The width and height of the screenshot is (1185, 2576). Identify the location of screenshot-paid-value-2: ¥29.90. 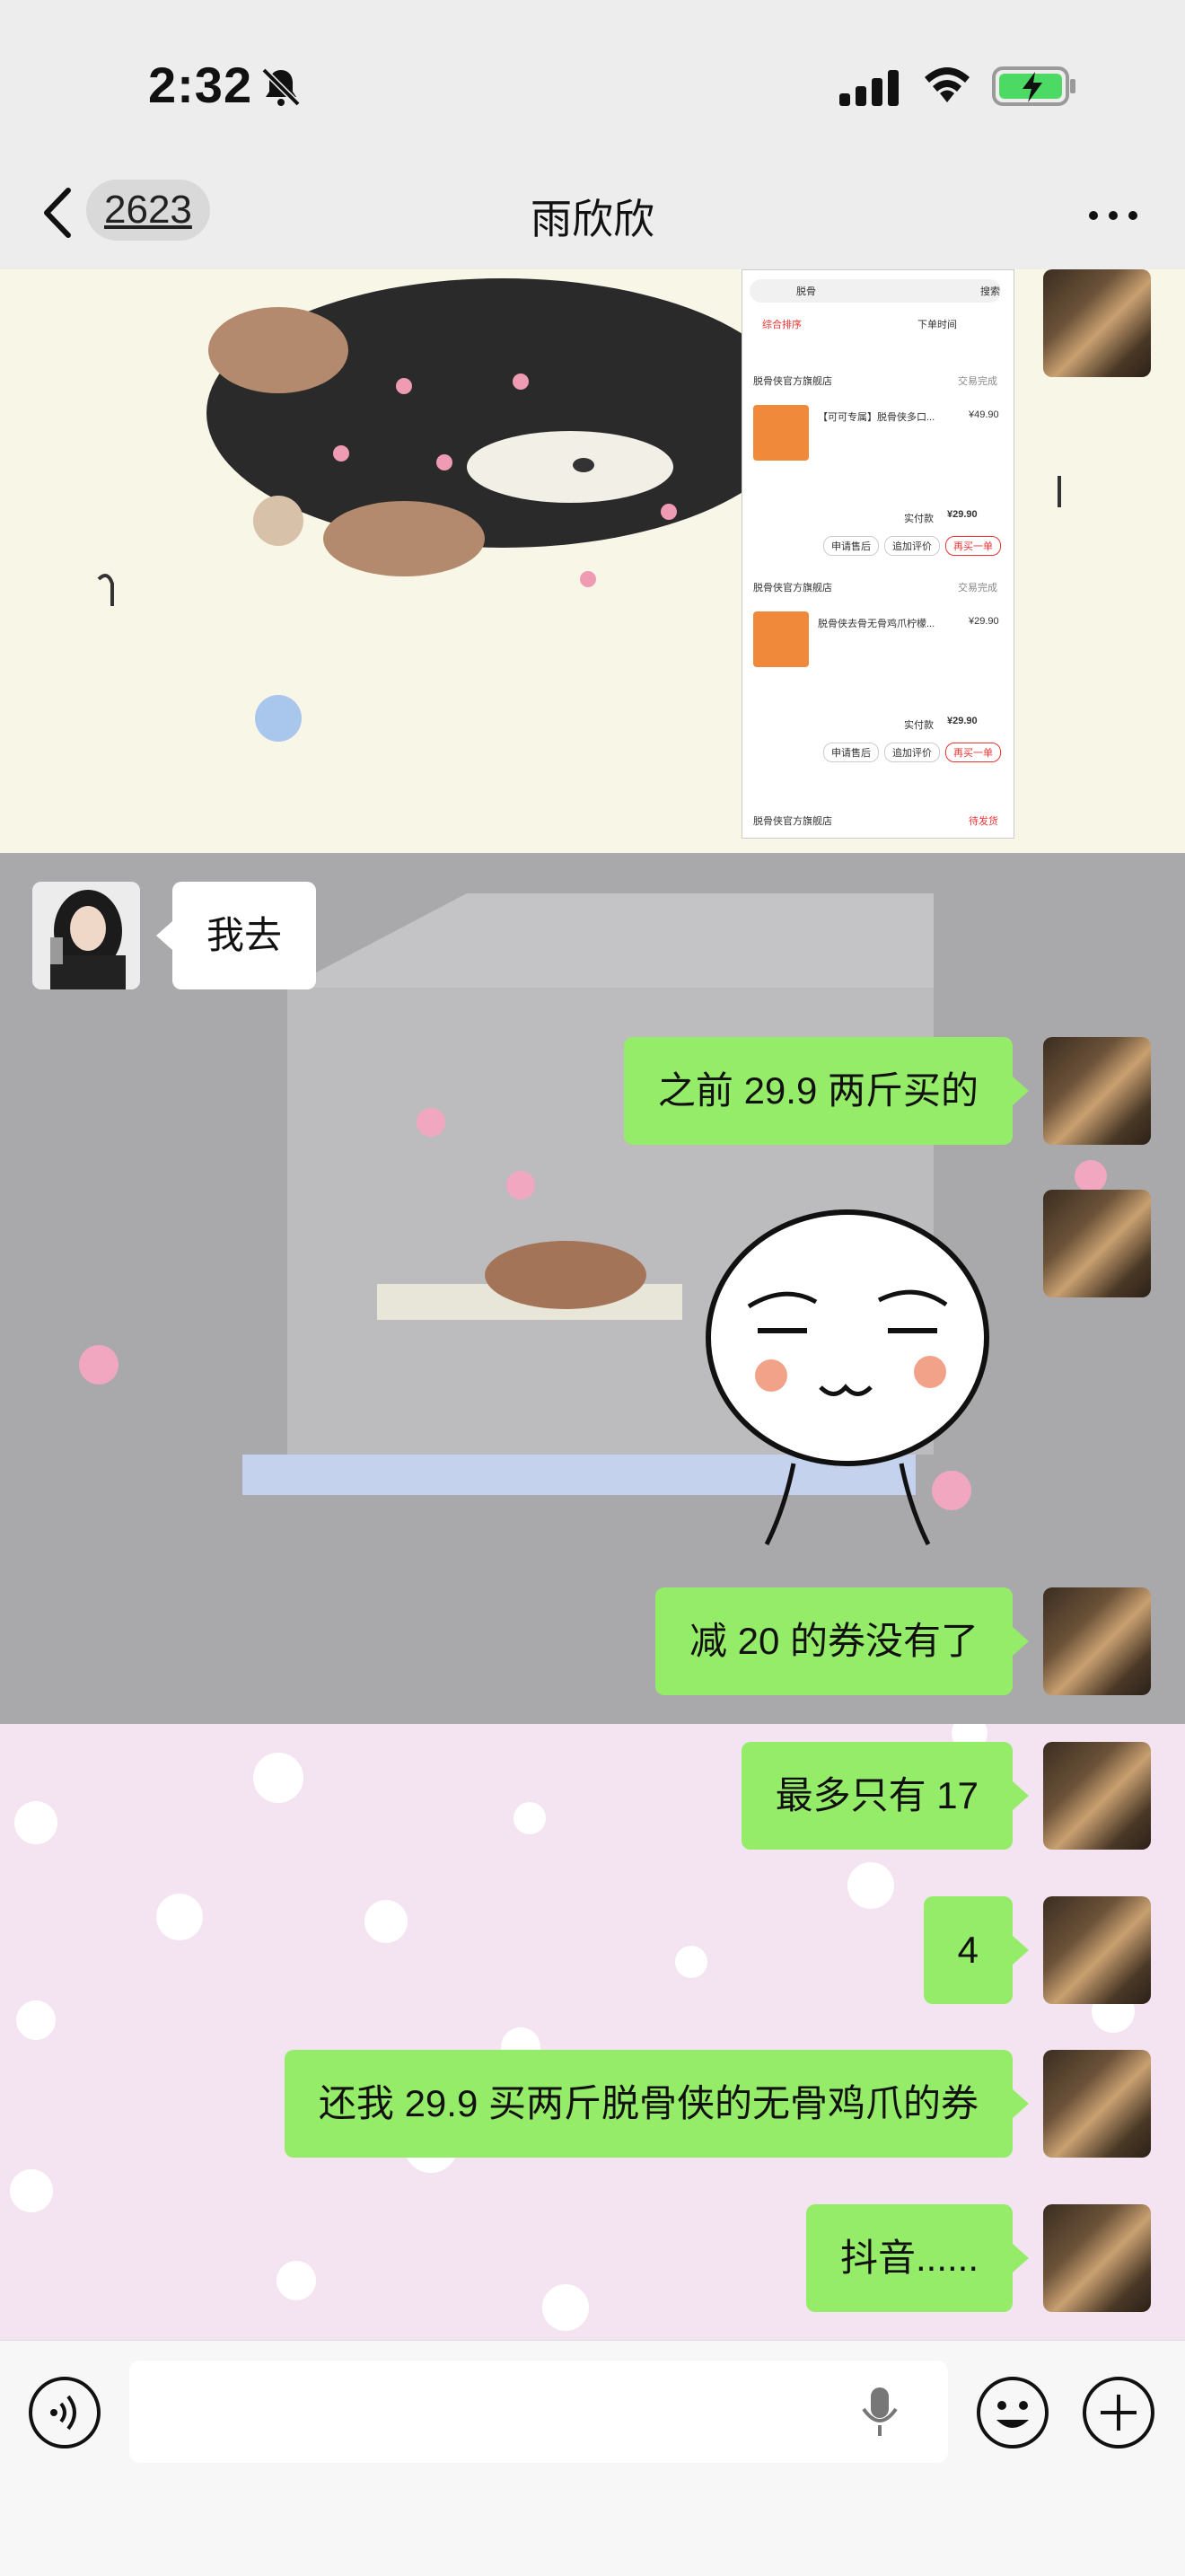
(962, 721).